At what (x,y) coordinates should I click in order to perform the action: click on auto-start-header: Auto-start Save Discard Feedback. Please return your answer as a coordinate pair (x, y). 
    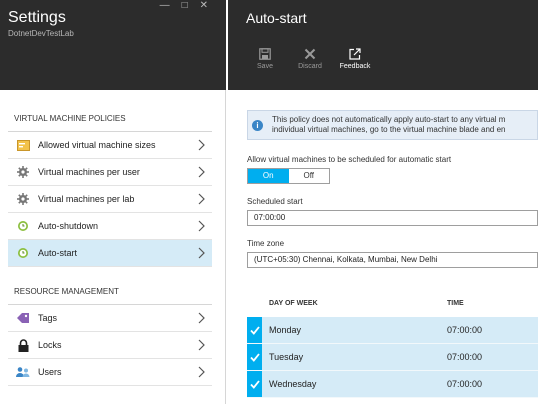
    Looking at the image, I should click on (383, 45).